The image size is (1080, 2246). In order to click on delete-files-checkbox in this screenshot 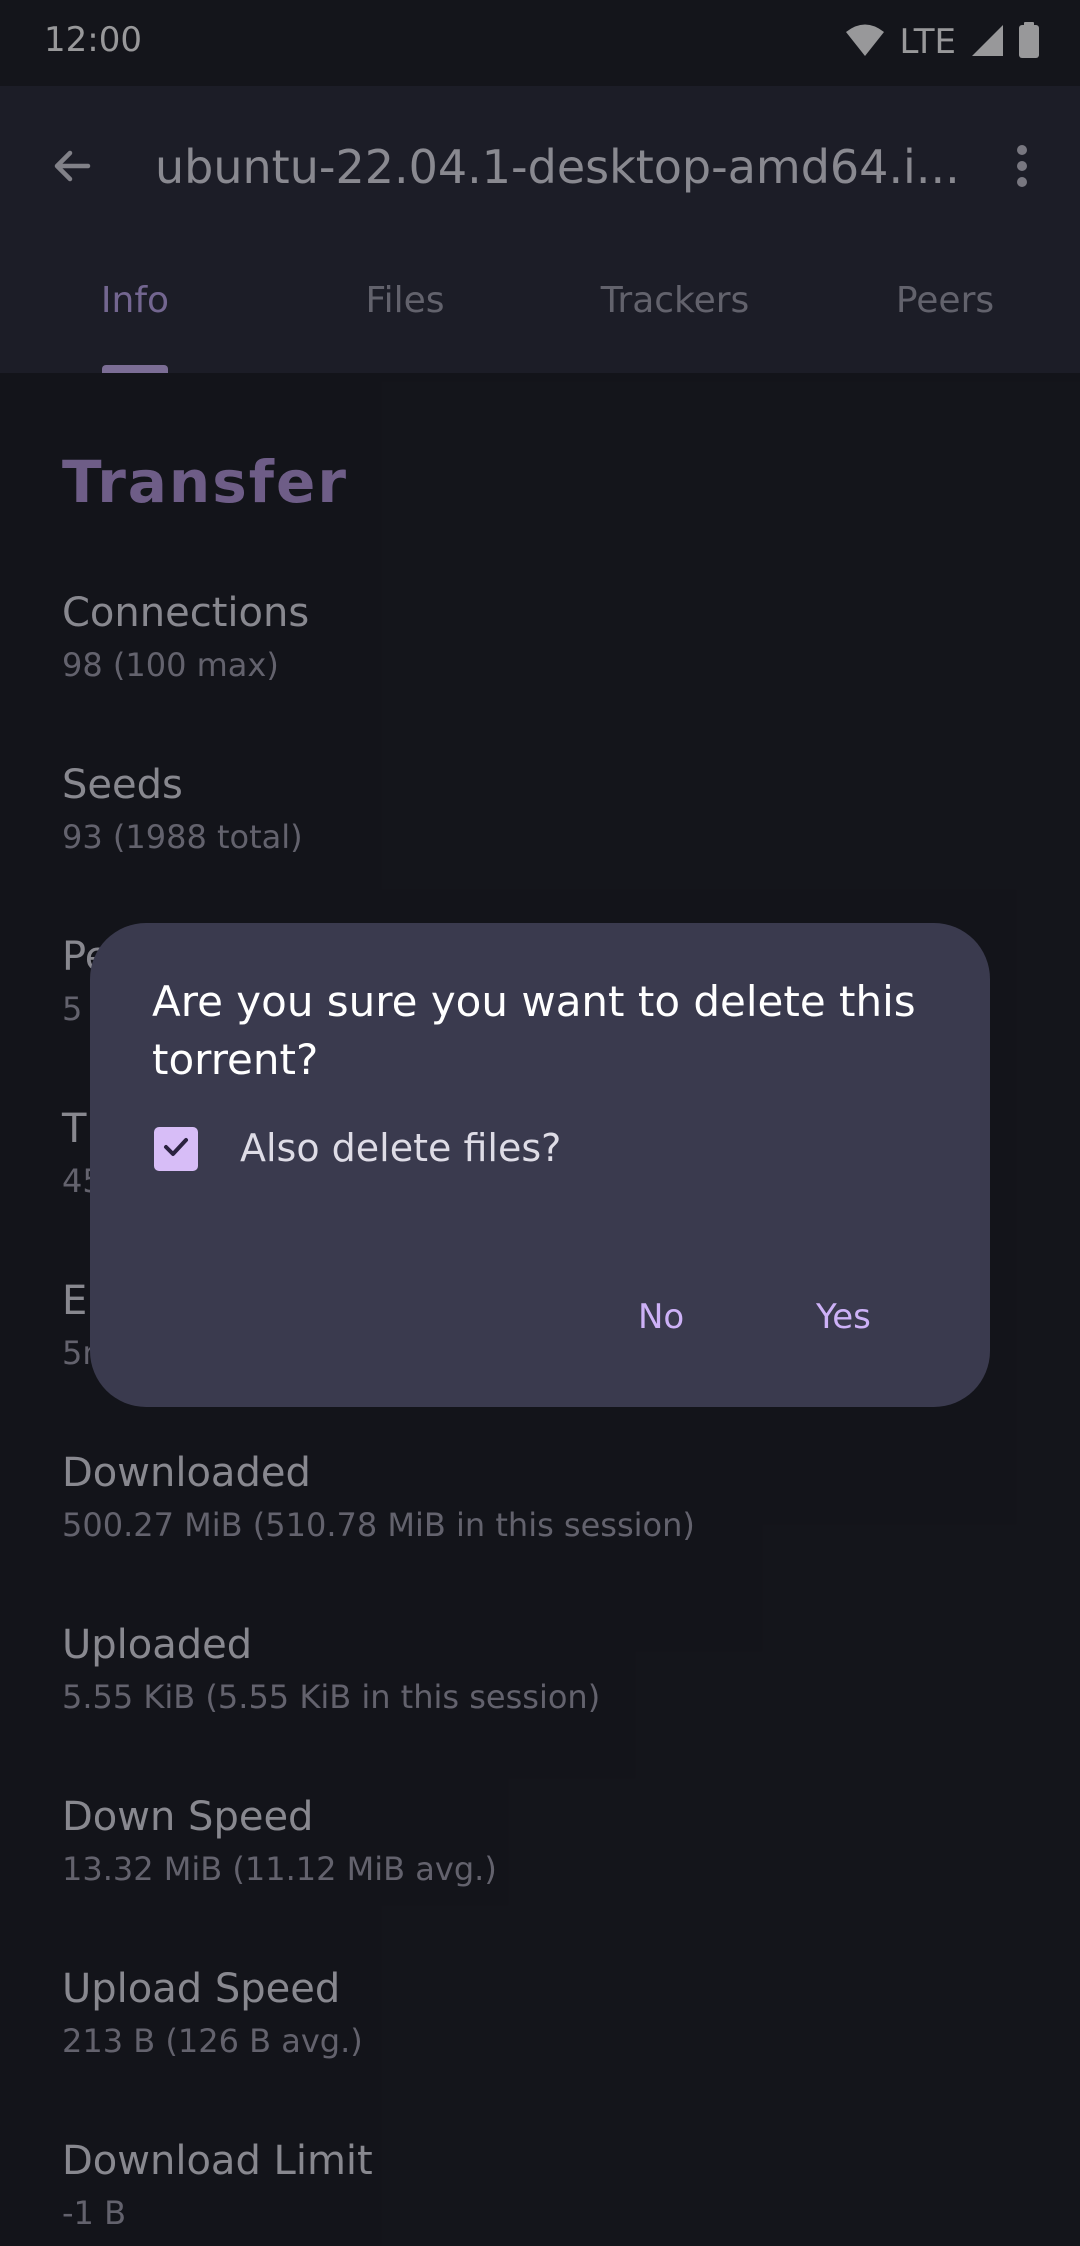, I will do `click(176, 1149)`.